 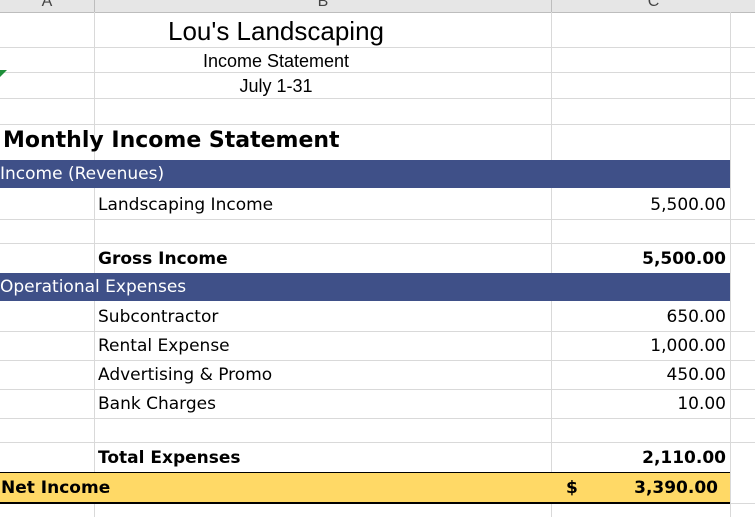 What do you see at coordinates (164, 346) in the screenshot?
I see `expense-item-label: Rental Expense` at bounding box center [164, 346].